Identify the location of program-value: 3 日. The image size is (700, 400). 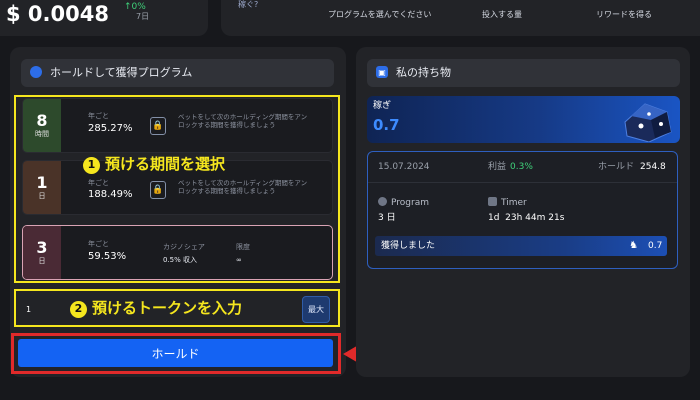
(387, 218).